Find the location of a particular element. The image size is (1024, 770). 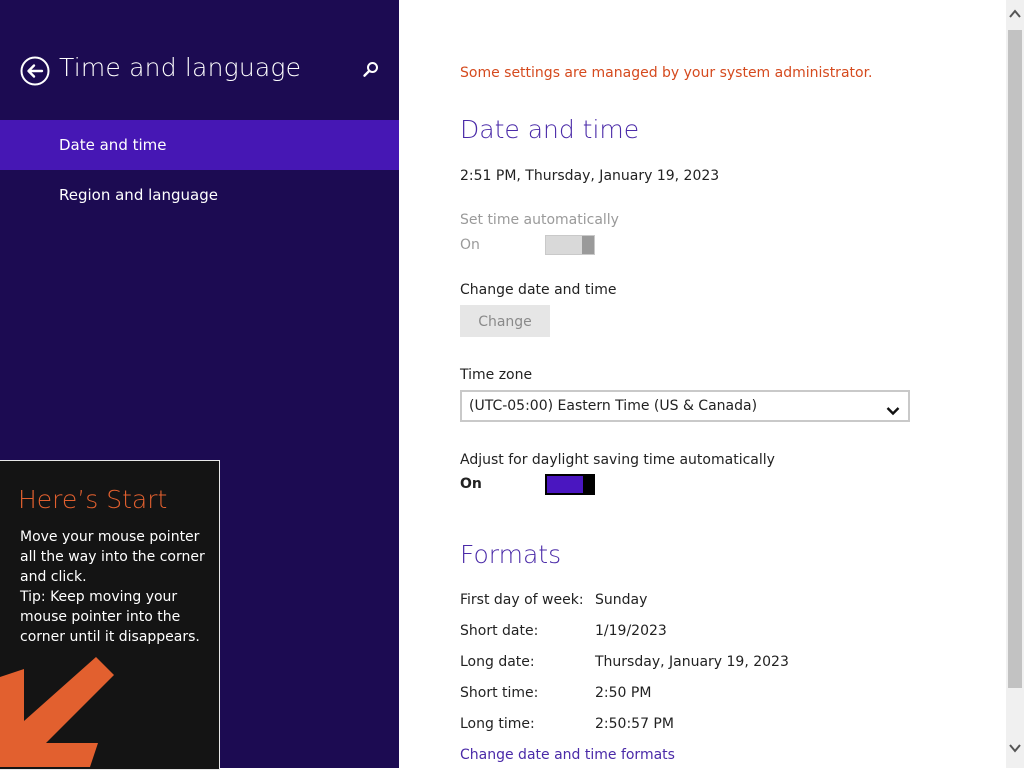

tip-line: Move your mouse pointer is located at coordinates (110, 537).